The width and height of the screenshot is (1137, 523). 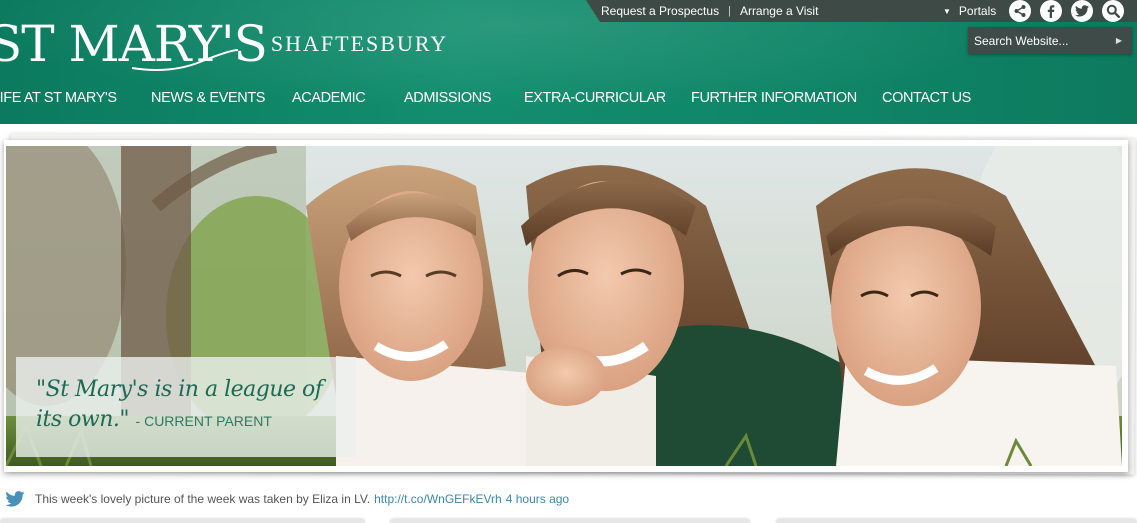 I want to click on nav-item-admissions: ADMISSIONS, so click(x=447, y=98).